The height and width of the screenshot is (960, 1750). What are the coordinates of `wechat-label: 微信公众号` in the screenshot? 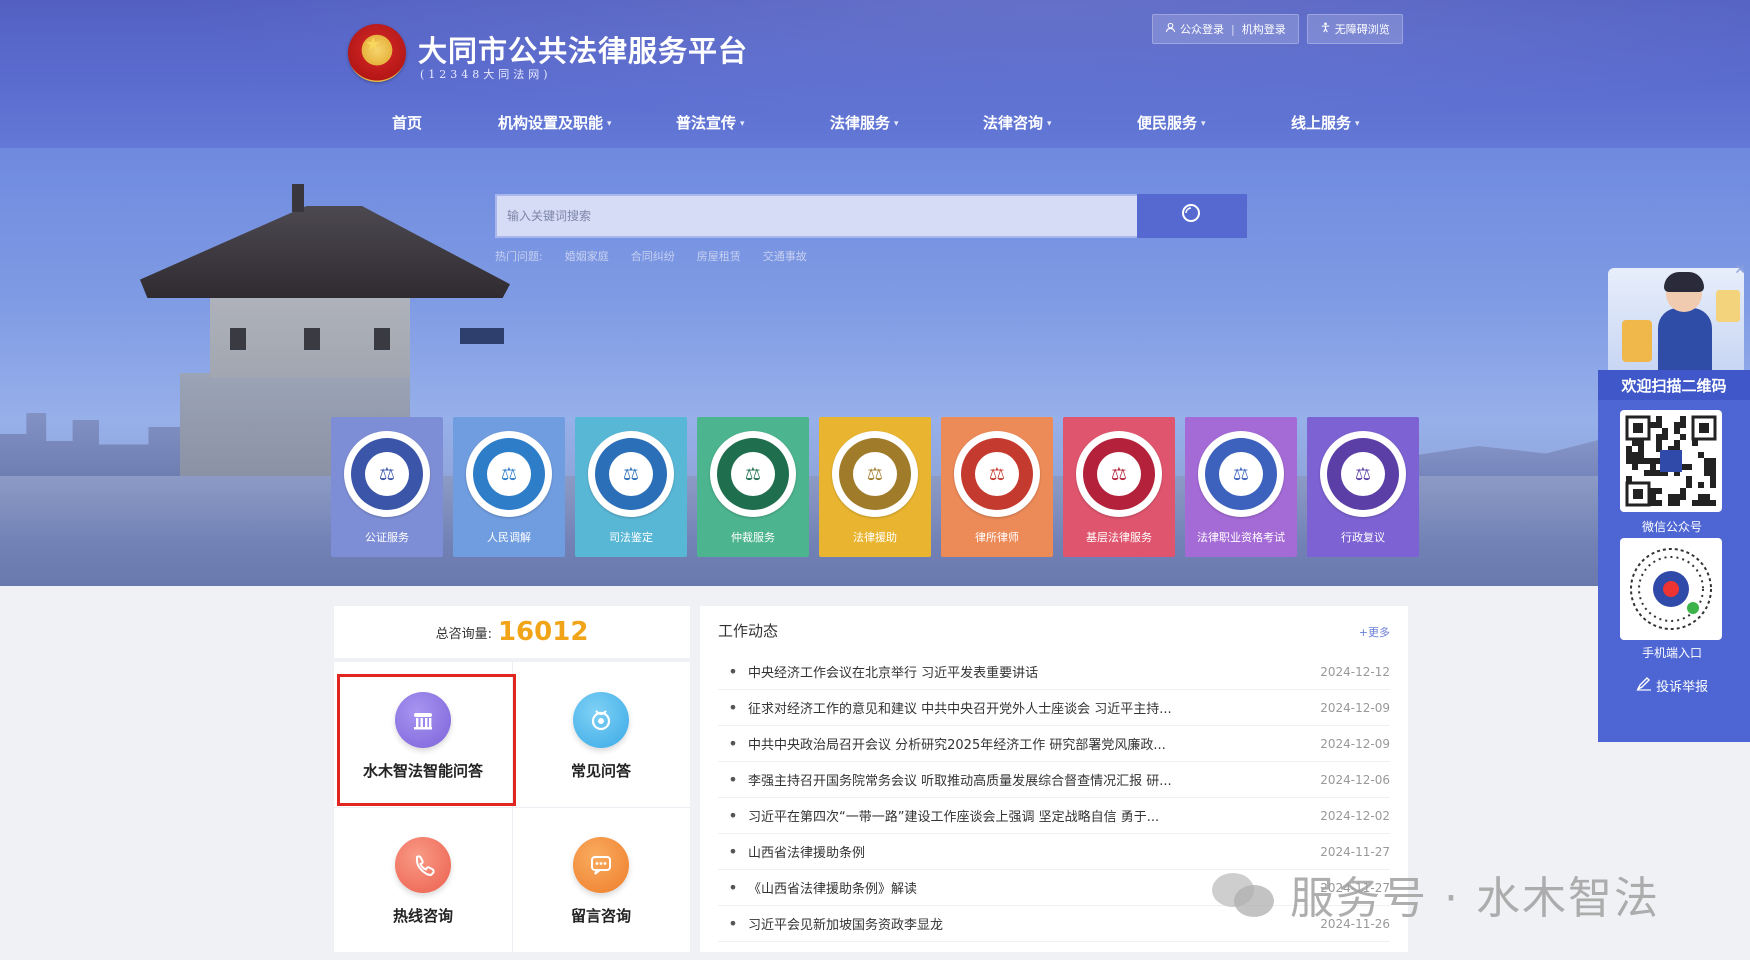 It's located at (1671, 527).